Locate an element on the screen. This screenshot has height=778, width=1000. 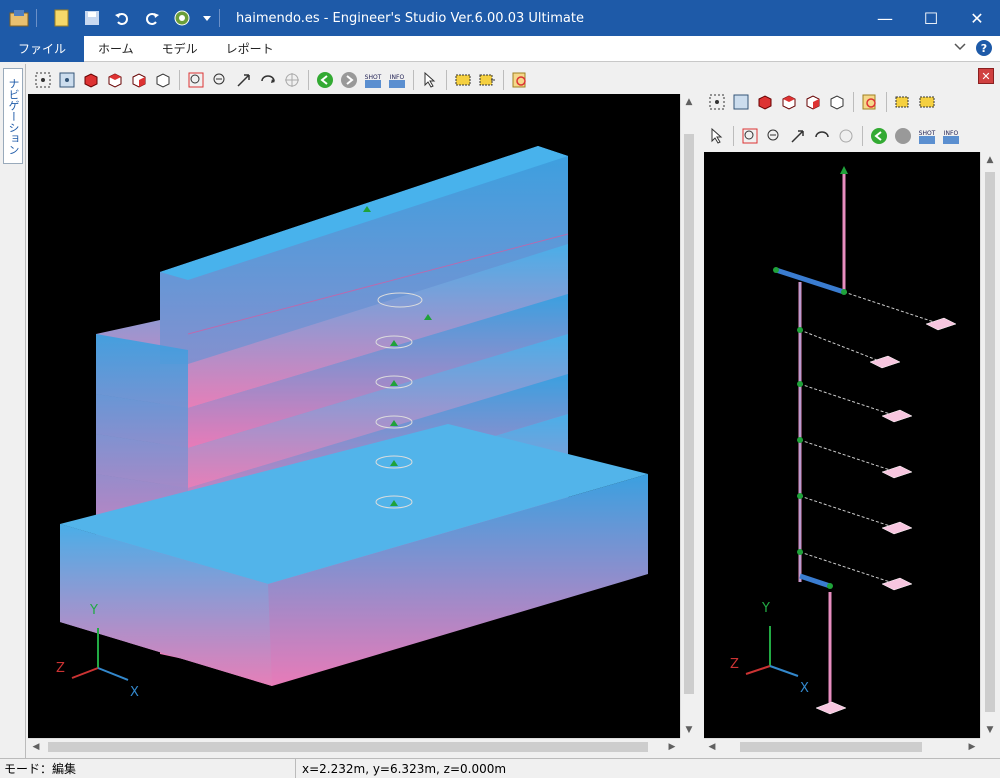
main-horizontal-scrollbar: ◀ ▶ is located at coordinates (354, 746).